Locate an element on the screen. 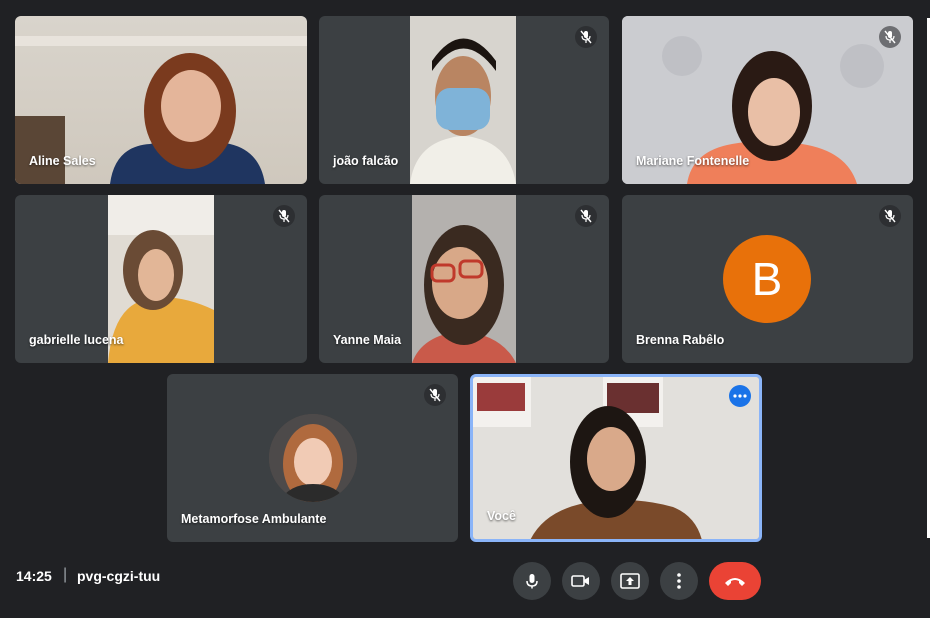 Image resolution: width=930 pixels, height=618 pixels. microphone-button is located at coordinates (532, 581).